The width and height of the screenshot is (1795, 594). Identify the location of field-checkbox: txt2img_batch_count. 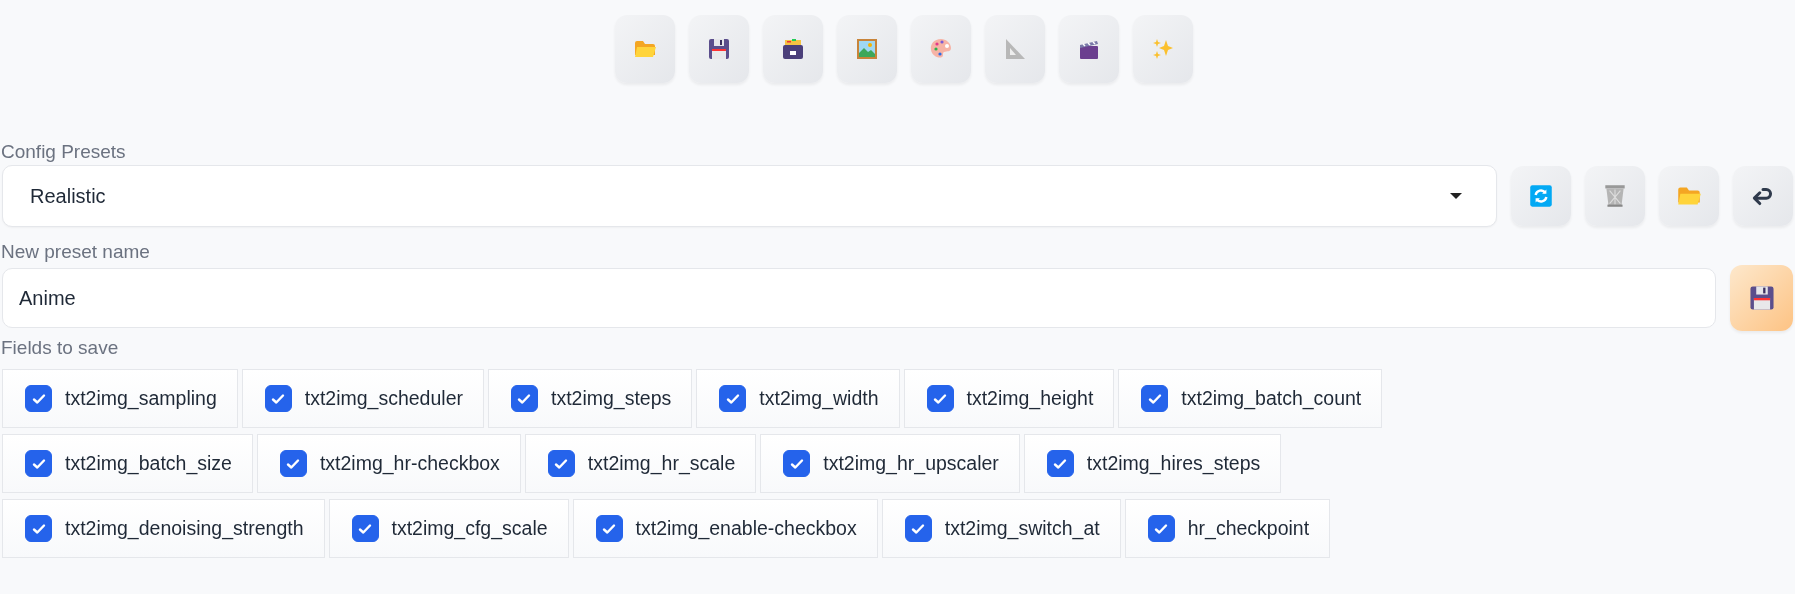
(1250, 398).